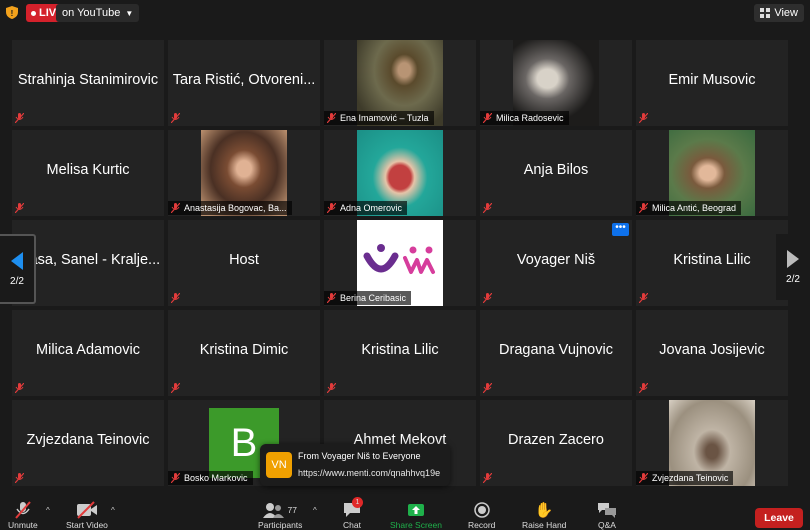 The height and width of the screenshot is (530, 810). I want to click on participant-name: Jovana Josijevic, so click(712, 350).